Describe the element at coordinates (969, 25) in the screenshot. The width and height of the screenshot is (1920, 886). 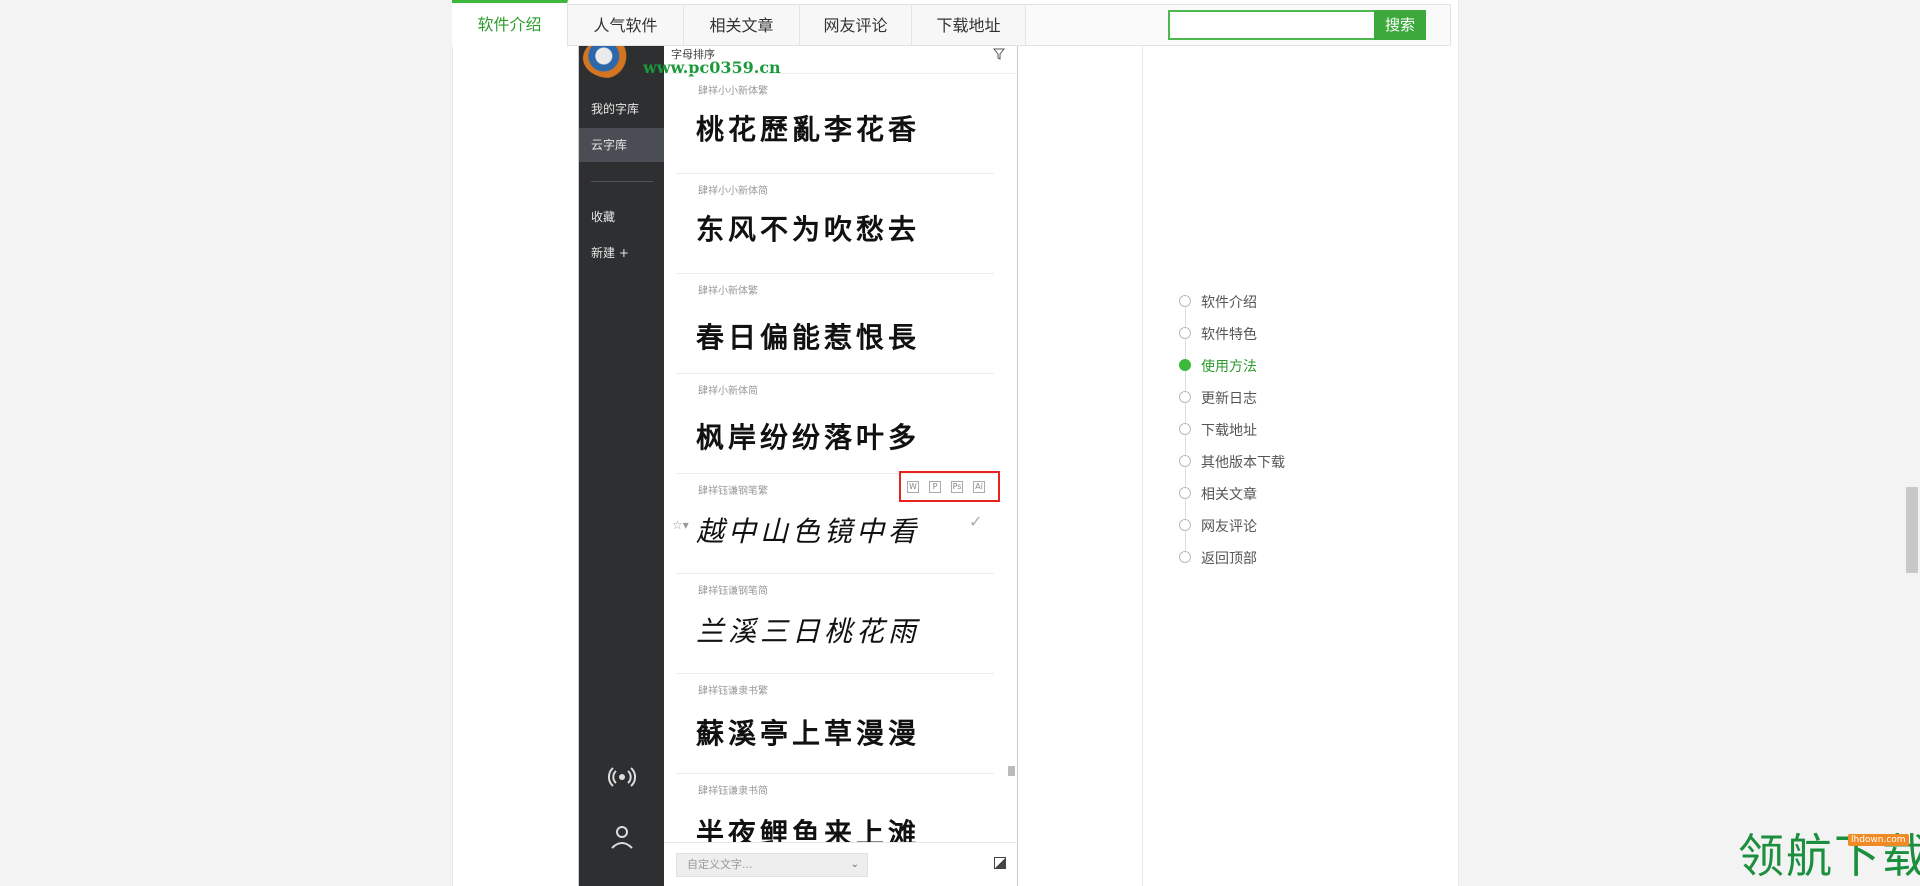
I see `tab-download-address: 下载地址` at that location.